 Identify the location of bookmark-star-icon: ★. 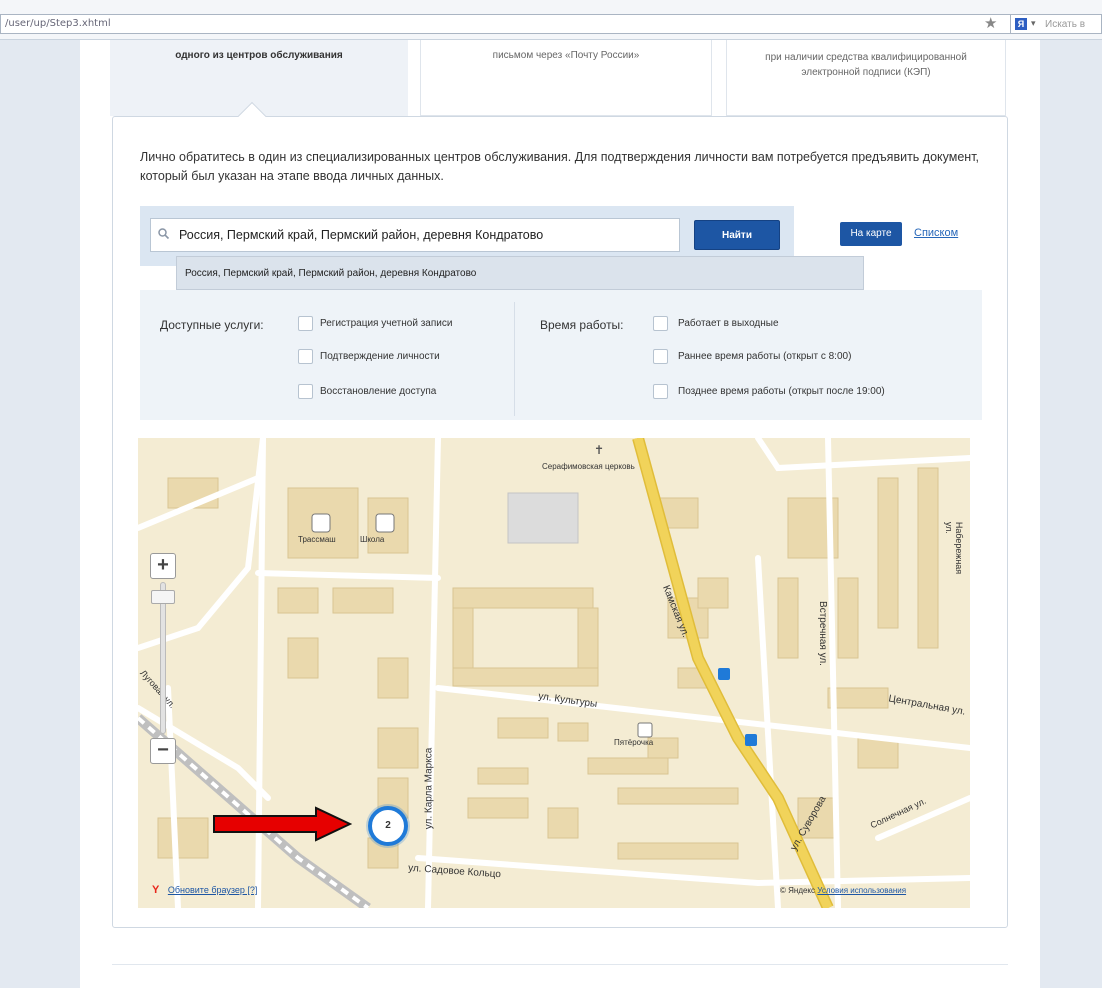
(990, 24).